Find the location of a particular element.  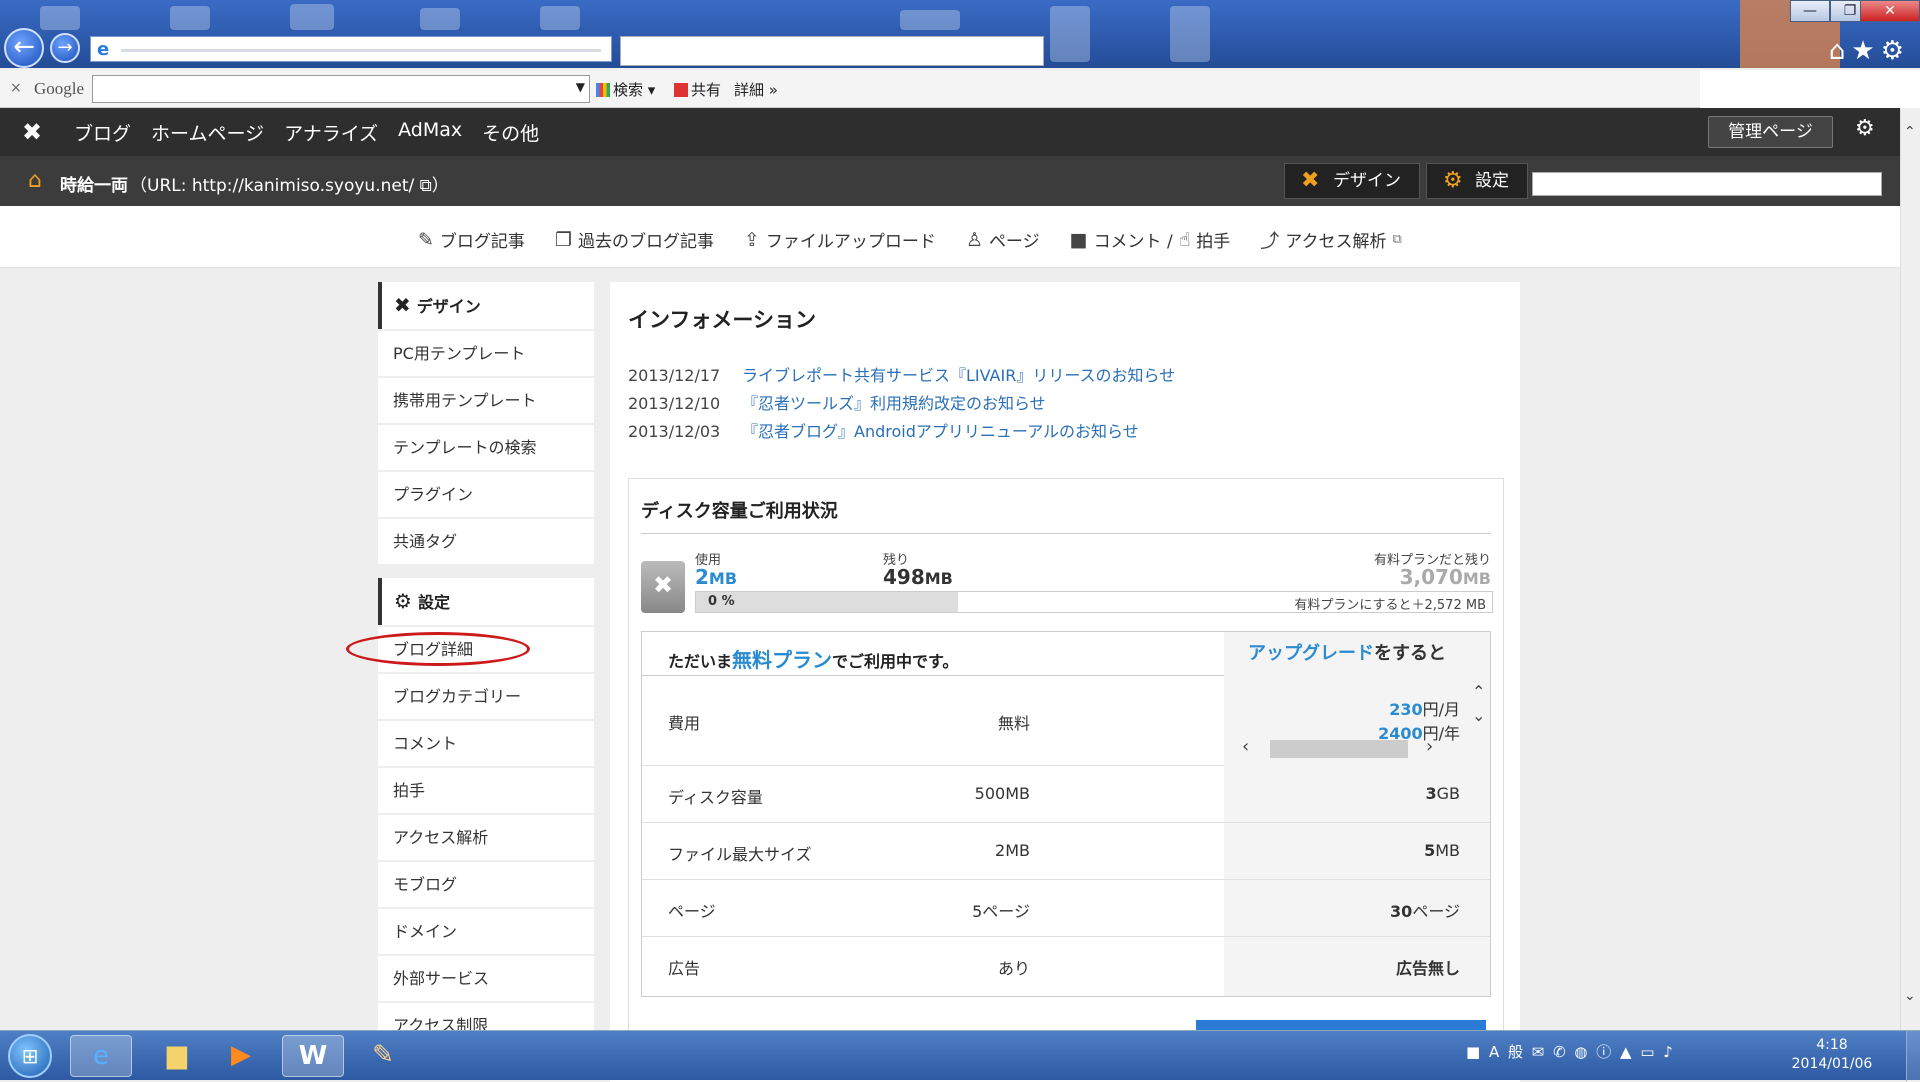

table-row: ファイル最大サイズ 2MB is located at coordinates (933, 851).